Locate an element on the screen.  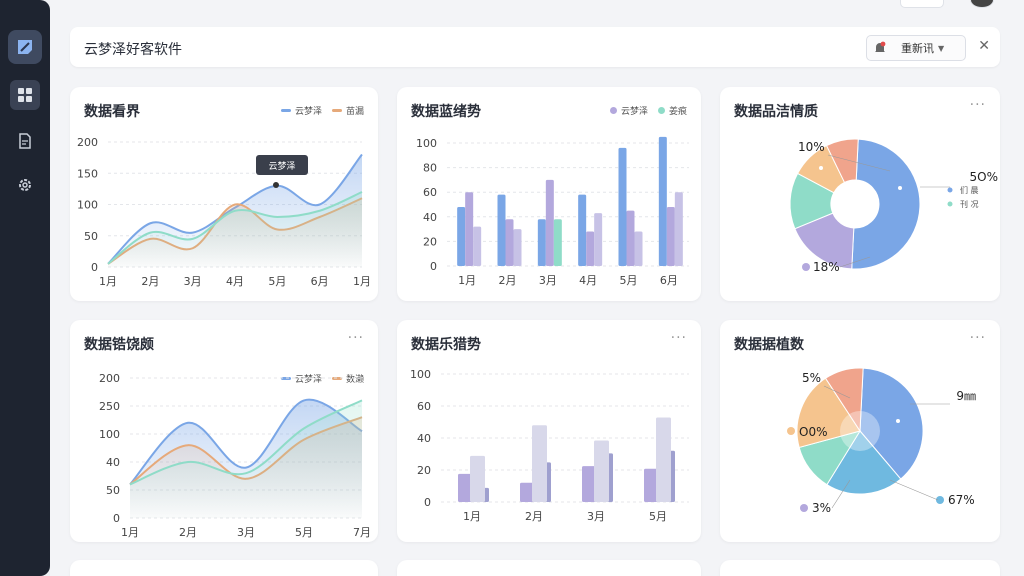
sidebar is located at coordinates (25, 288).